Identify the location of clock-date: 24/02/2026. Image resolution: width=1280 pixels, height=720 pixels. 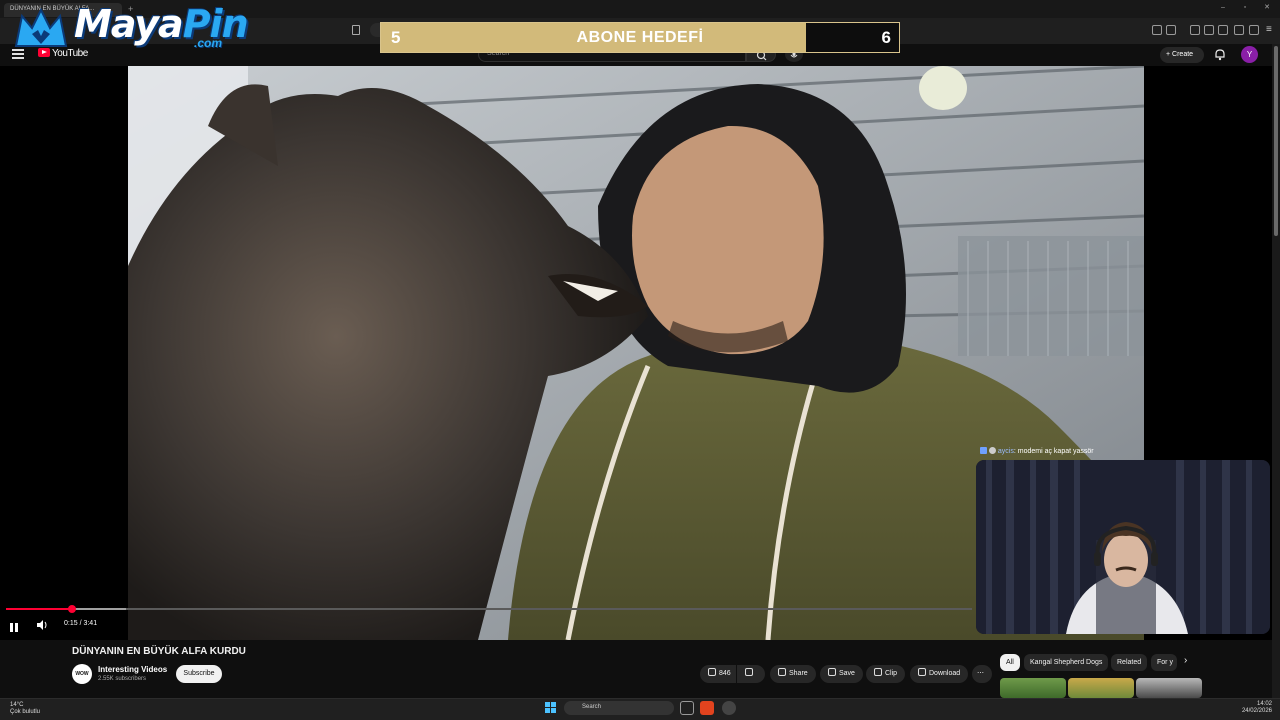
(1256, 711).